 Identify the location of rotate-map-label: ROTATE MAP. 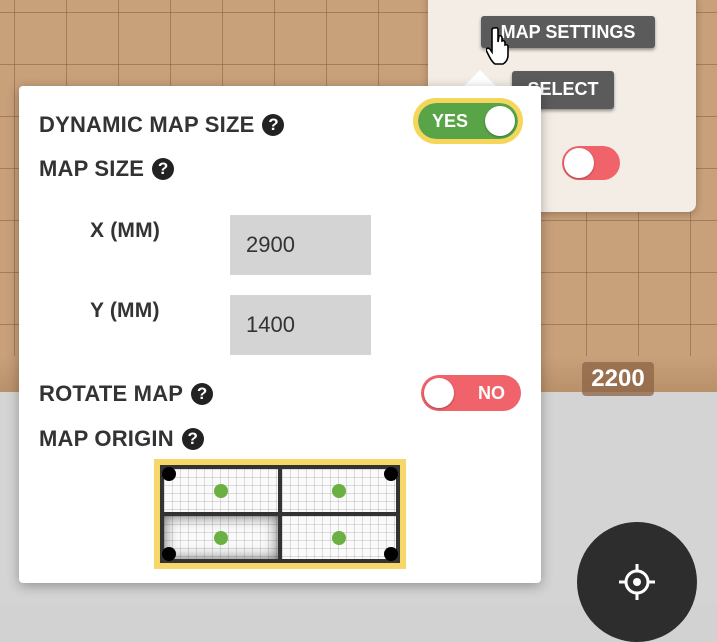
(111, 393).